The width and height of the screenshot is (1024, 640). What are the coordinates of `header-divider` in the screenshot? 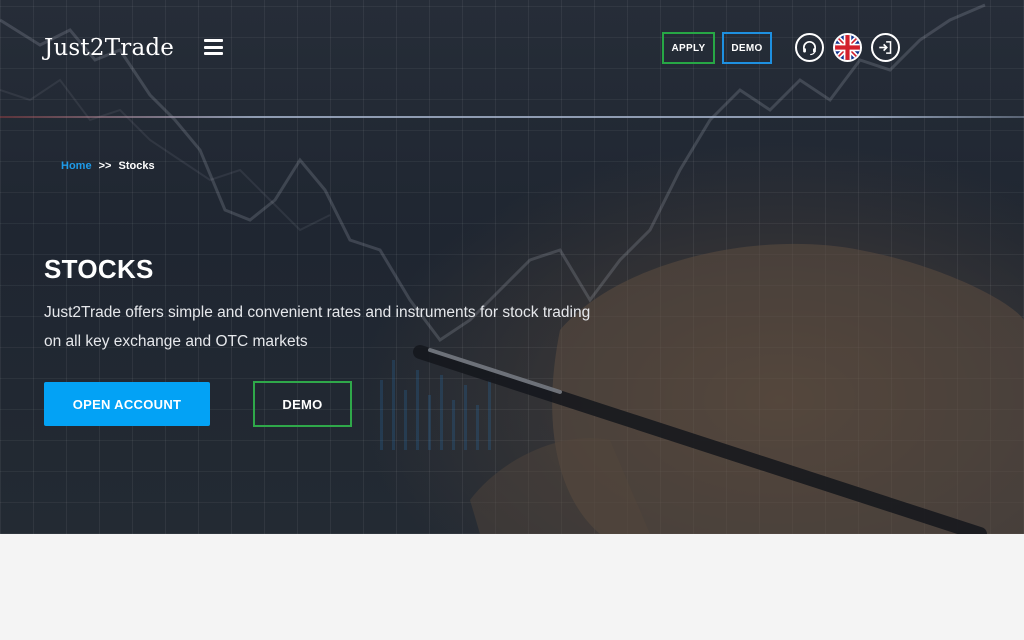 It's located at (512, 117).